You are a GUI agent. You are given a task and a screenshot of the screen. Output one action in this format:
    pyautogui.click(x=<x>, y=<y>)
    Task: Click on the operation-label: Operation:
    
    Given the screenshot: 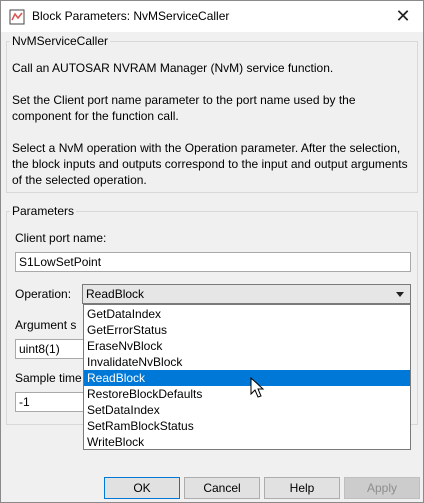 What is the action you would take?
    pyautogui.click(x=43, y=294)
    